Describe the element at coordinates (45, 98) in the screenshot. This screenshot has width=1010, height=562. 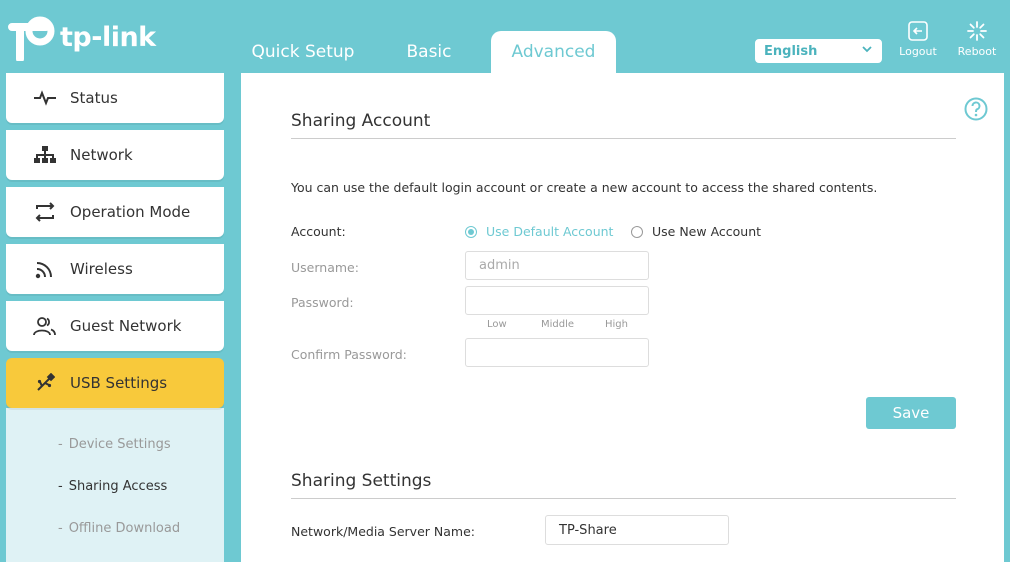
I see `pulse-icon` at that location.